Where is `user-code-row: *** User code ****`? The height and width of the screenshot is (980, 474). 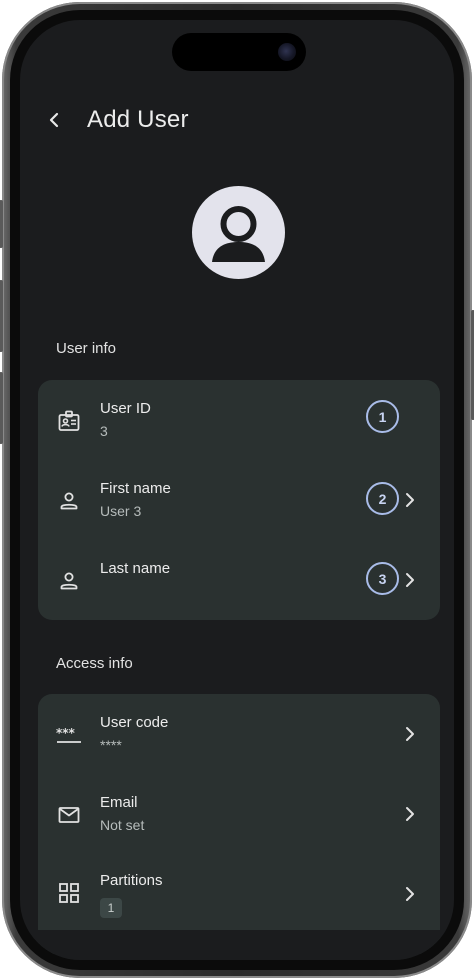 user-code-row: *** User code **** is located at coordinates (239, 734).